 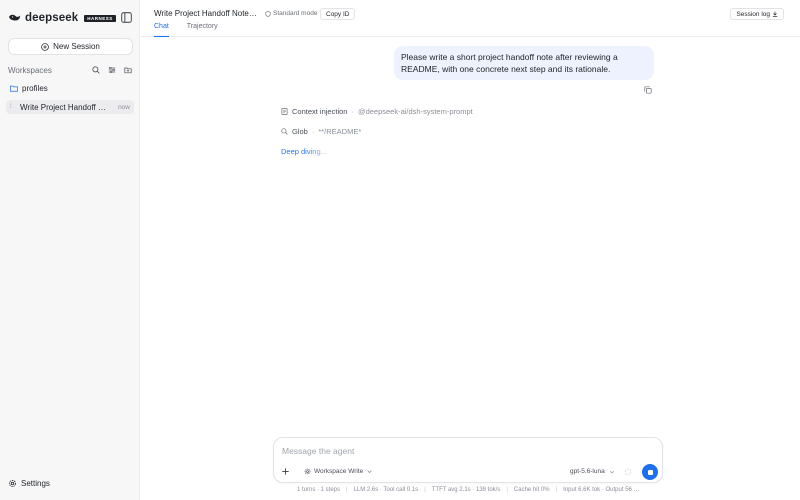 What do you see at coordinates (467, 450) in the screenshot?
I see `message-input` at bounding box center [467, 450].